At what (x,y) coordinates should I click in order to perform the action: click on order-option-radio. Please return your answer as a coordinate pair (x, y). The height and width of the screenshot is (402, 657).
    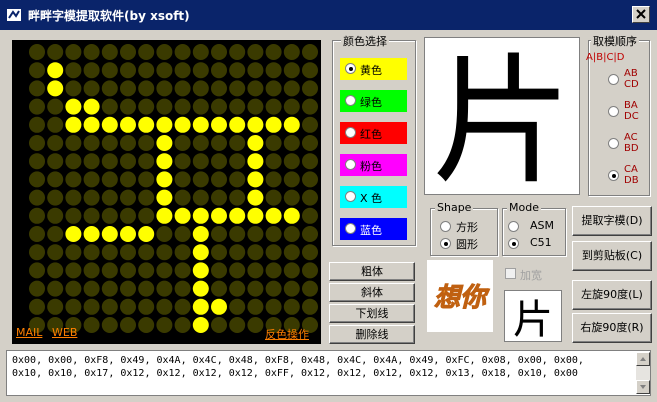
    Looking at the image, I should click on (613, 111).